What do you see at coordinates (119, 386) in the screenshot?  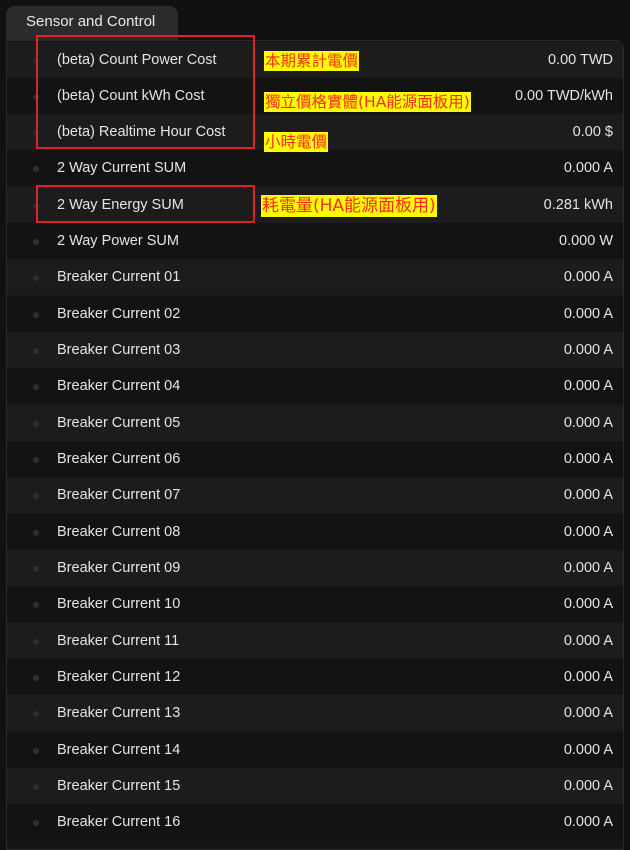 I see `entity-name: Breaker Current 04` at bounding box center [119, 386].